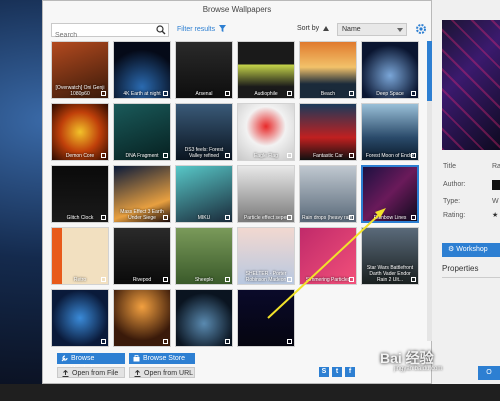 This screenshot has width=500, height=401. What do you see at coordinates (80, 156) in the screenshot?
I see `wallpaper-tile-caption: Demon Core` at bounding box center [80, 156].